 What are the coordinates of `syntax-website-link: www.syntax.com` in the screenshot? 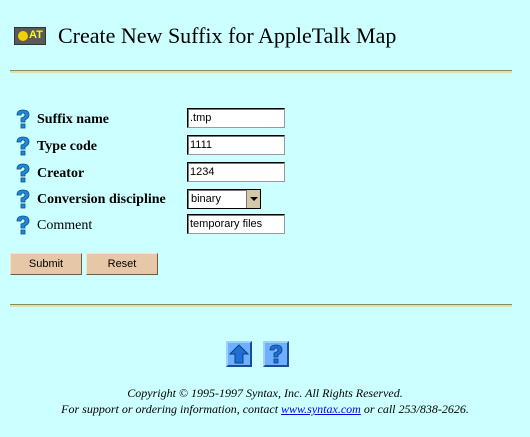 It's located at (321, 409).